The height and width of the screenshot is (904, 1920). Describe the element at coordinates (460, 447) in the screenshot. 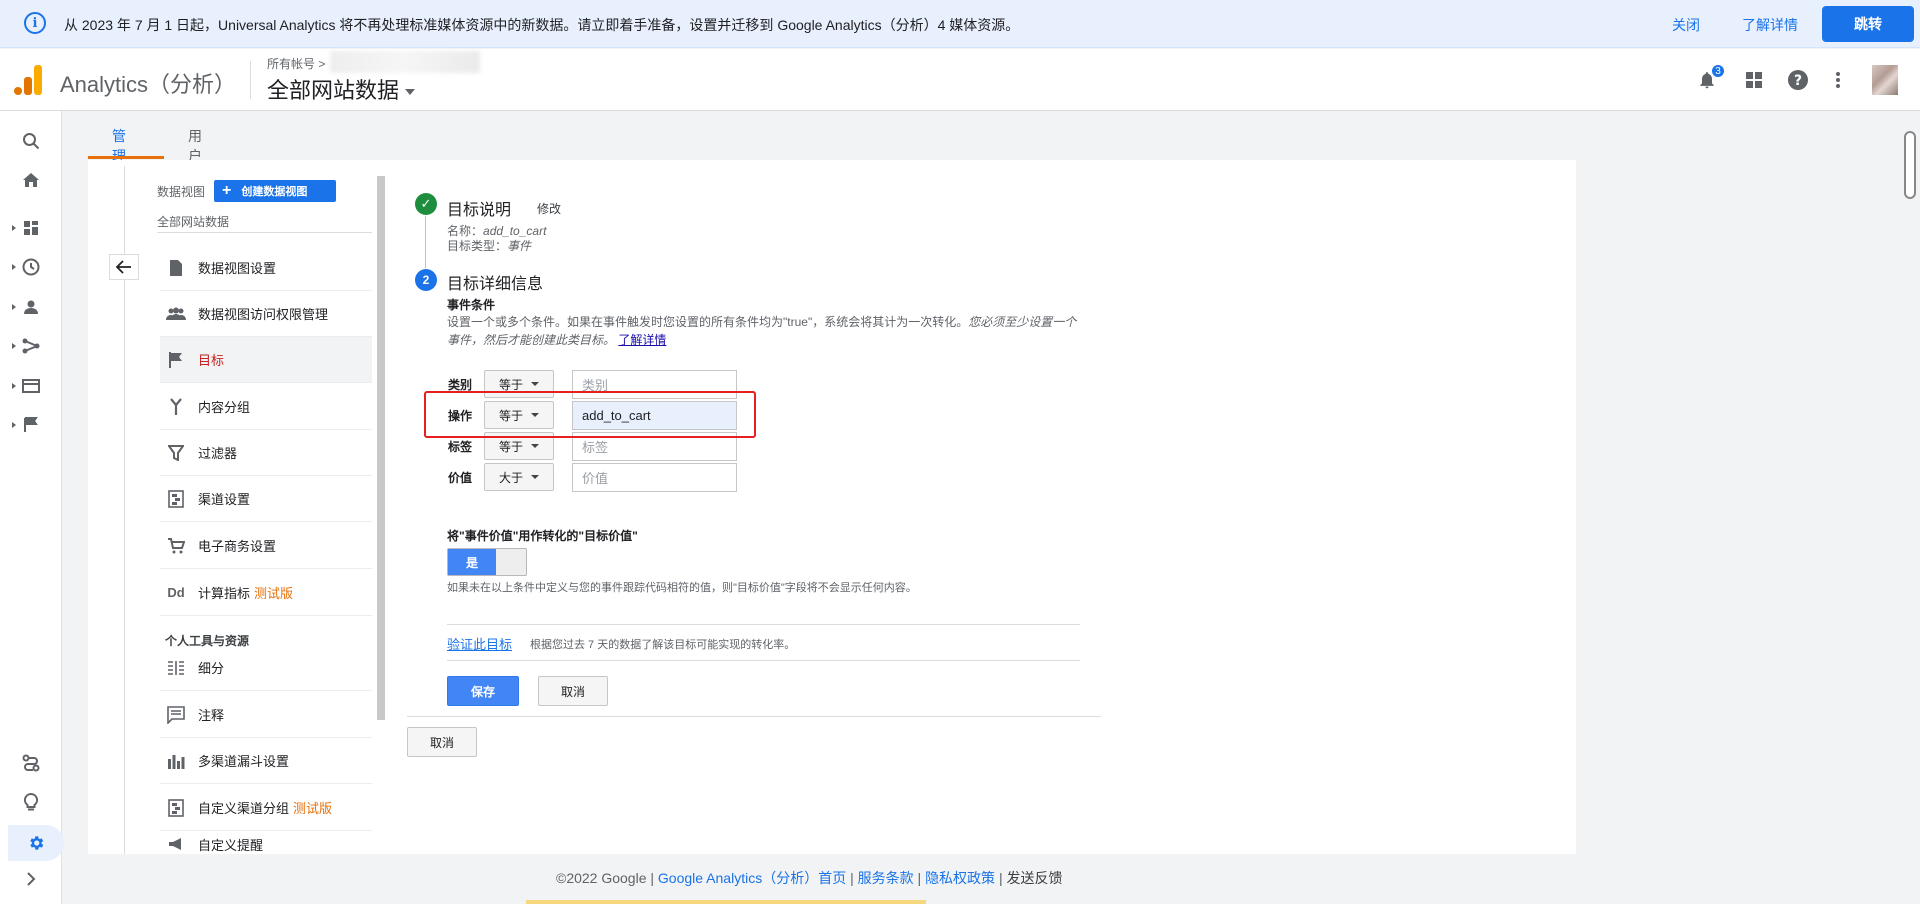

I see `label-label: 标签` at that location.